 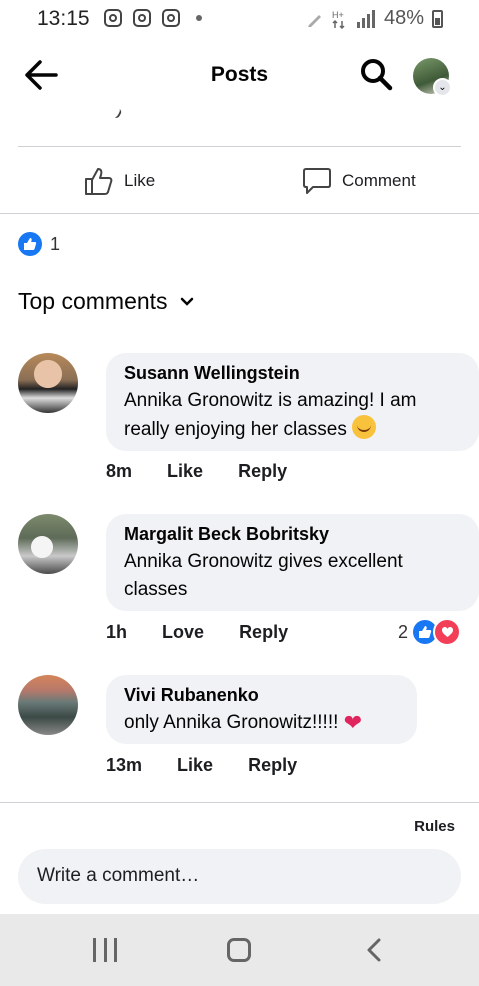 I want to click on pencil-icon, so click(x=314, y=20).